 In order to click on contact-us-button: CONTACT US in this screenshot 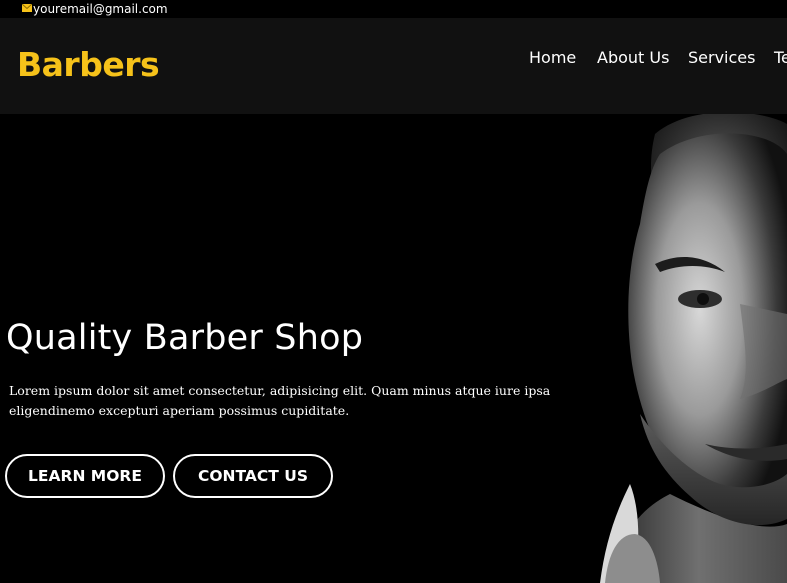, I will do `click(253, 476)`.